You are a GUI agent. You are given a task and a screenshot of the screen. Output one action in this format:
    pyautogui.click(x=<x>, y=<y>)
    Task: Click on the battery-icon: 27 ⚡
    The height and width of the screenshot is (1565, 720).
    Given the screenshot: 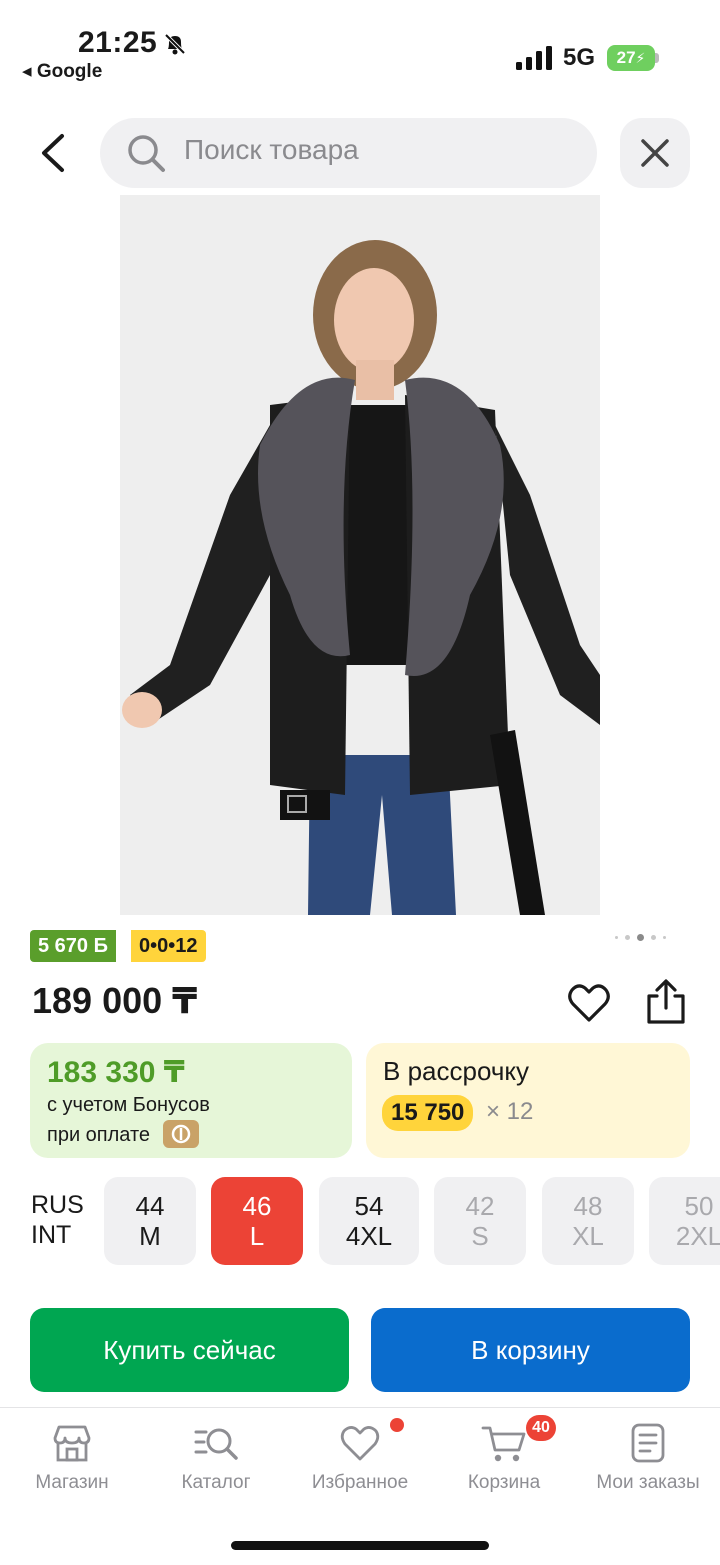 What is the action you would take?
    pyautogui.click(x=631, y=58)
    